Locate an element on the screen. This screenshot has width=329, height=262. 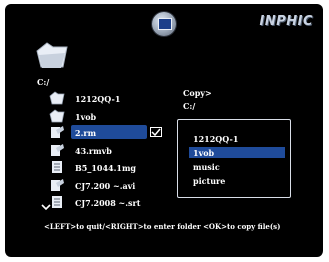
folder-name: music is located at coordinates (206, 167).